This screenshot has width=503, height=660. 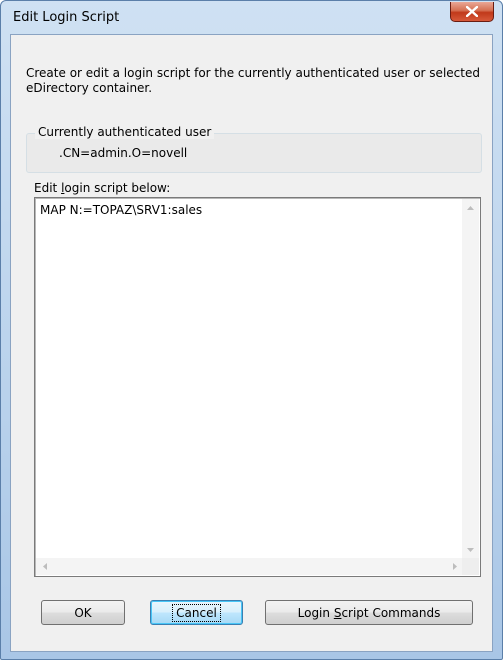 What do you see at coordinates (251, 18) in the screenshot?
I see `title-bar: Edit Login Script` at bounding box center [251, 18].